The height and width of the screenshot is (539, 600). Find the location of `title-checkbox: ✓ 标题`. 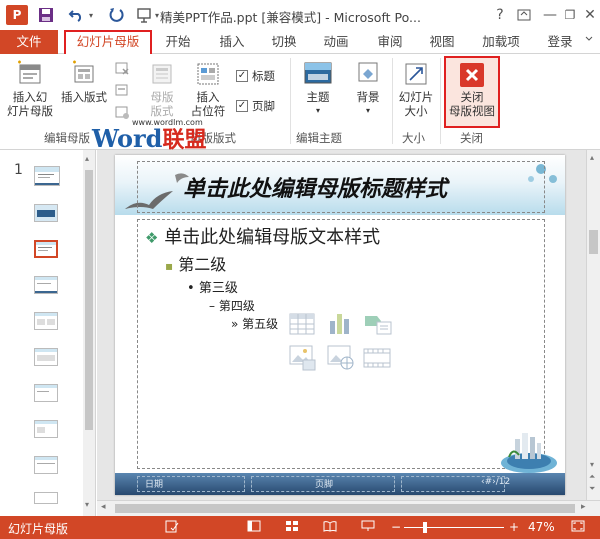

title-checkbox: ✓ 标题 is located at coordinates (255, 76).